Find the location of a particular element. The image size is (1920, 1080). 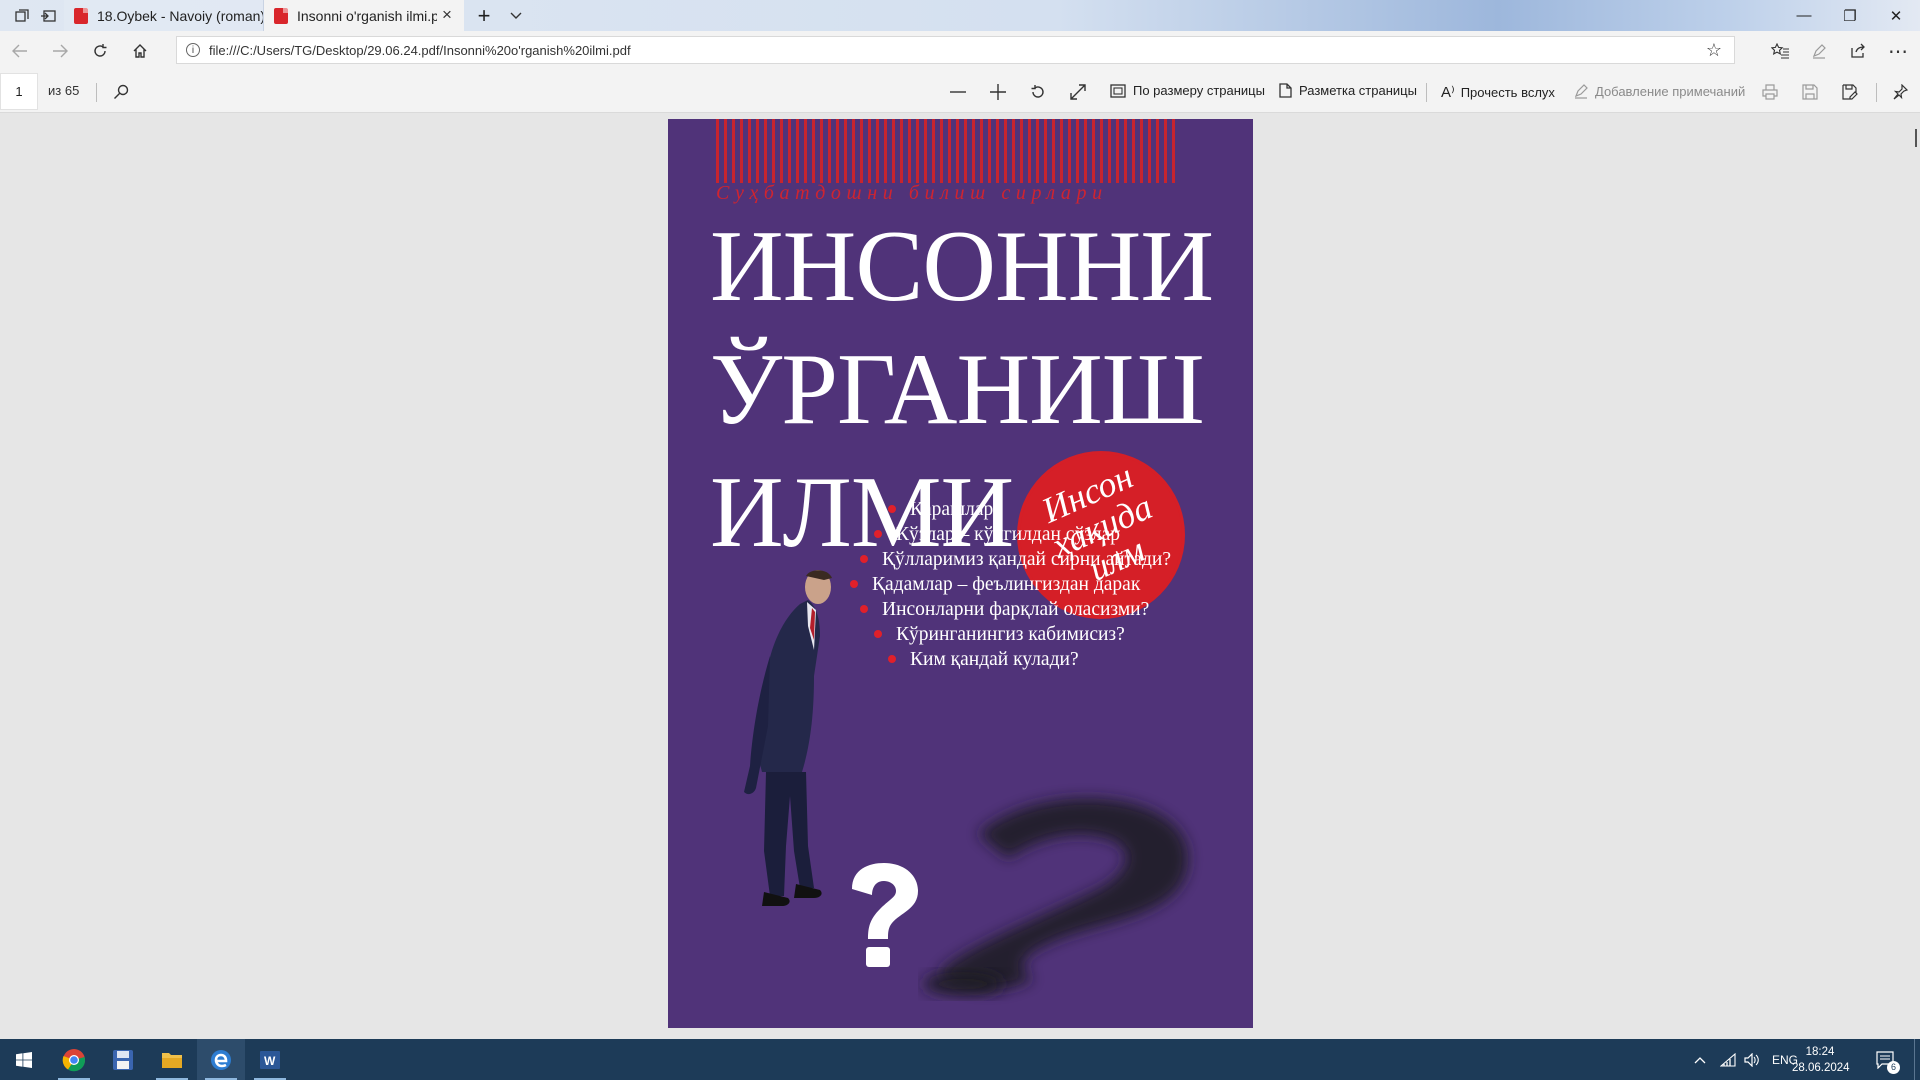

expand-icon is located at coordinates (1078, 92).